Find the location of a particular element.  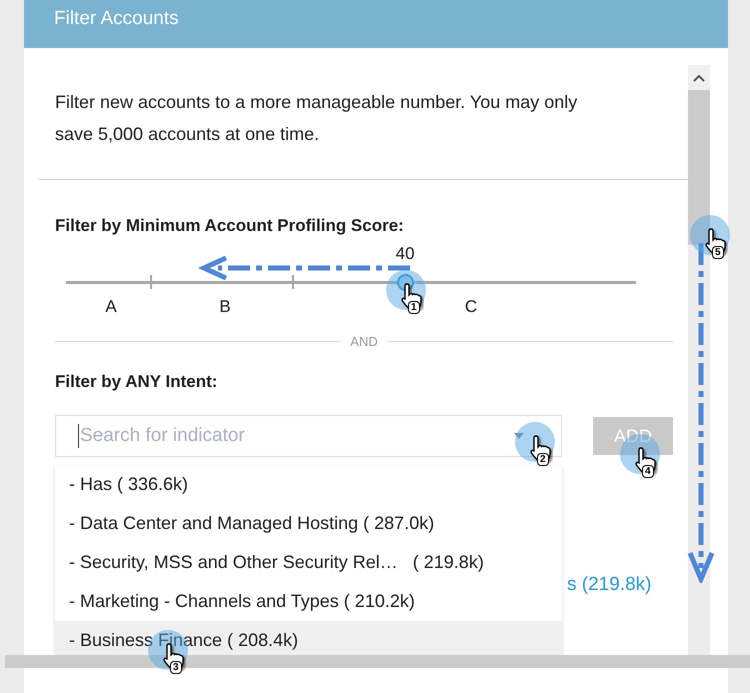

section-heading: Filter by Minimum Account Profiling Score: is located at coordinates (229, 226).